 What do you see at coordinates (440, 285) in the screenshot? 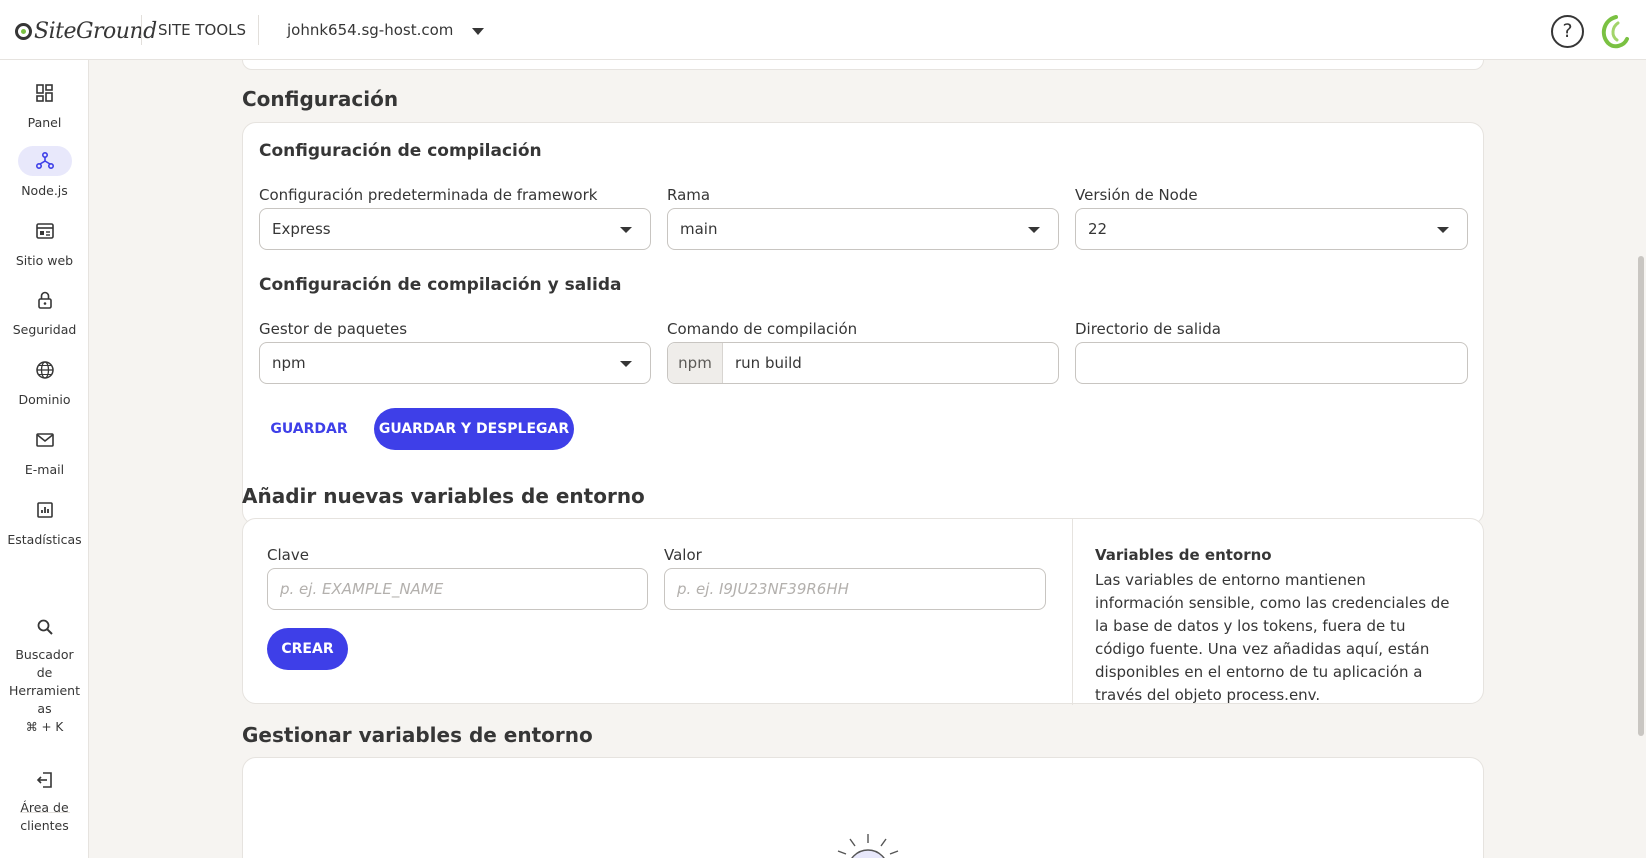
I see `build-output-title: Configuración de compilación y salida` at bounding box center [440, 285].